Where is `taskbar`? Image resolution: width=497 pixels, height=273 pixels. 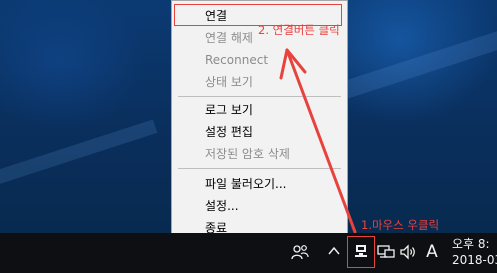
taskbar is located at coordinates (248, 253).